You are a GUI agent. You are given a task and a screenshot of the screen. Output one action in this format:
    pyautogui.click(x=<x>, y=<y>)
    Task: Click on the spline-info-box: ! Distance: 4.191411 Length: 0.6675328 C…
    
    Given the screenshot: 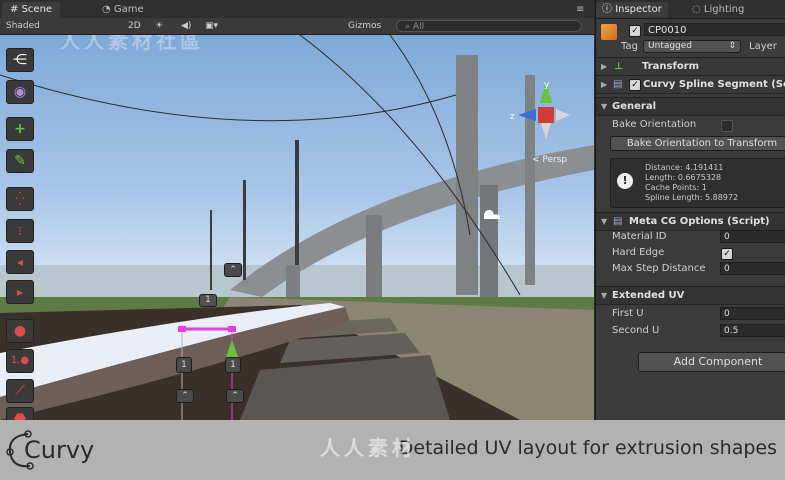 What is the action you would take?
    pyautogui.click(x=697, y=183)
    